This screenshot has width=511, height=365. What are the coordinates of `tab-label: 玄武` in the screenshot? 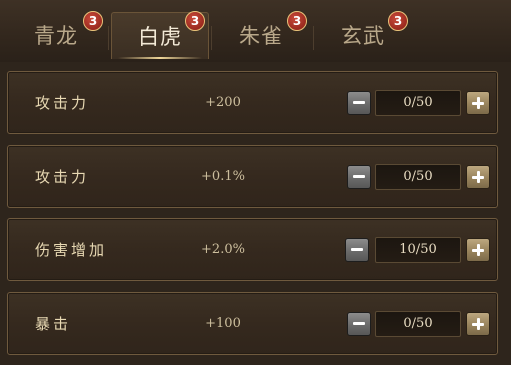 It's located at (363, 36).